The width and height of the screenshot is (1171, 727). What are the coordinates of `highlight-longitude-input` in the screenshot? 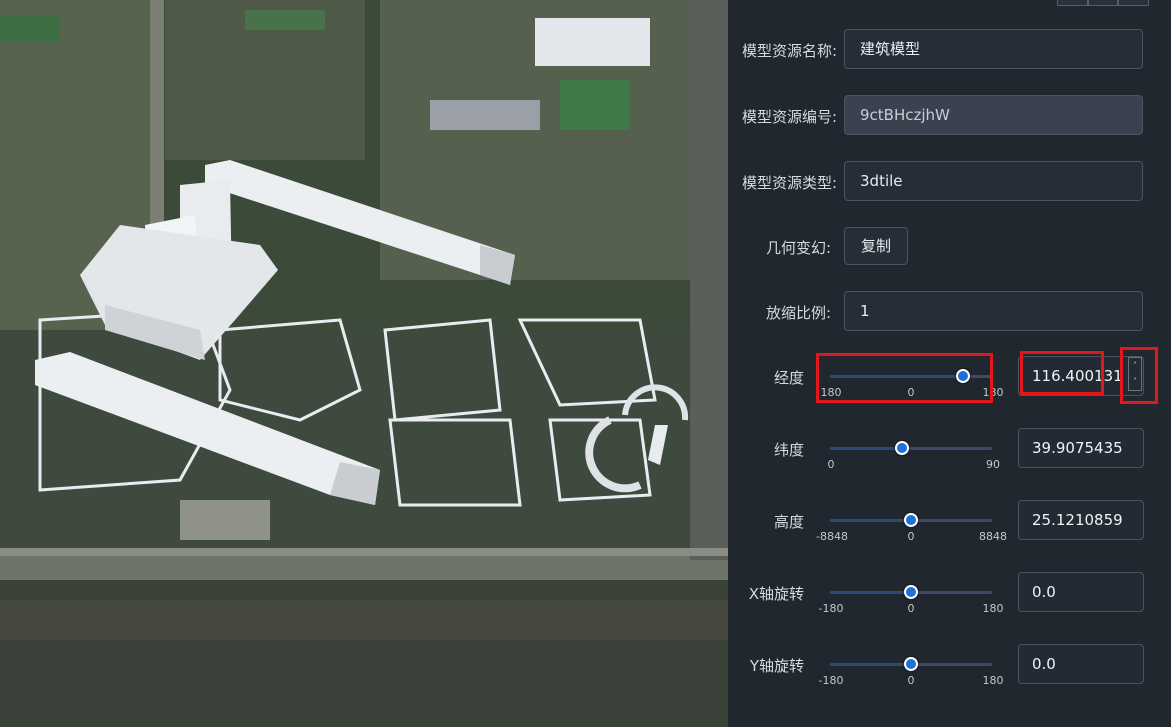 It's located at (1062, 373).